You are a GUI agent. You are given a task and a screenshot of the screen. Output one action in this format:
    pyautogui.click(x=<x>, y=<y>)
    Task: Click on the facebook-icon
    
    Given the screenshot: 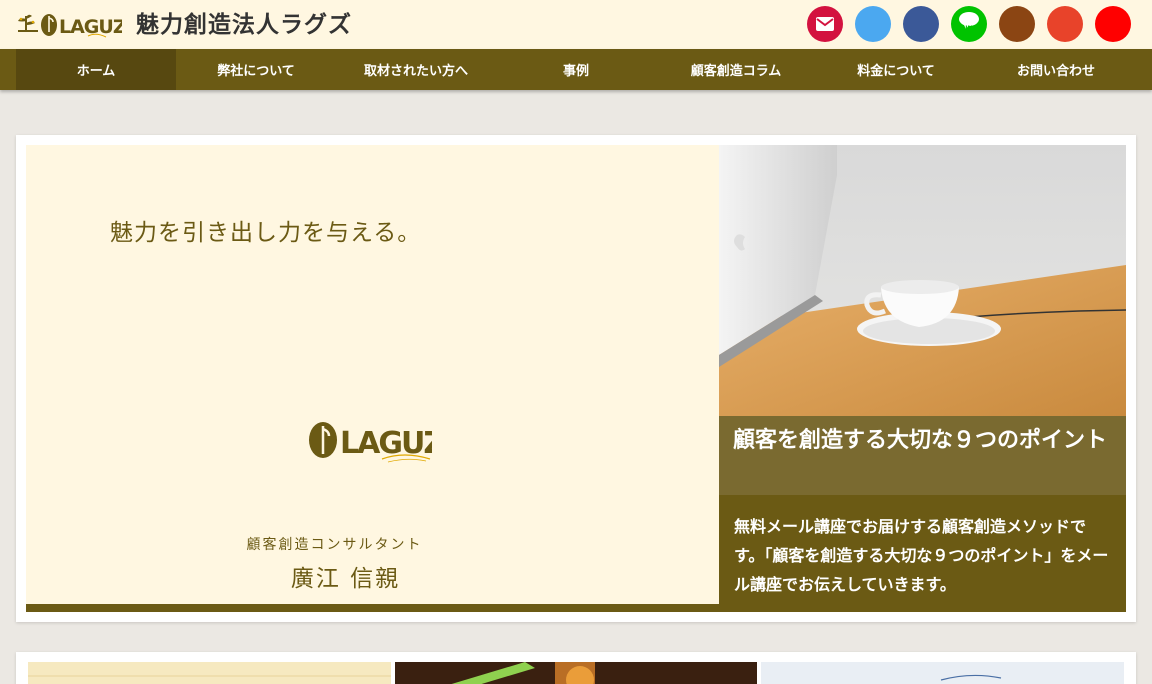 What is the action you would take?
    pyautogui.click(x=921, y=24)
    